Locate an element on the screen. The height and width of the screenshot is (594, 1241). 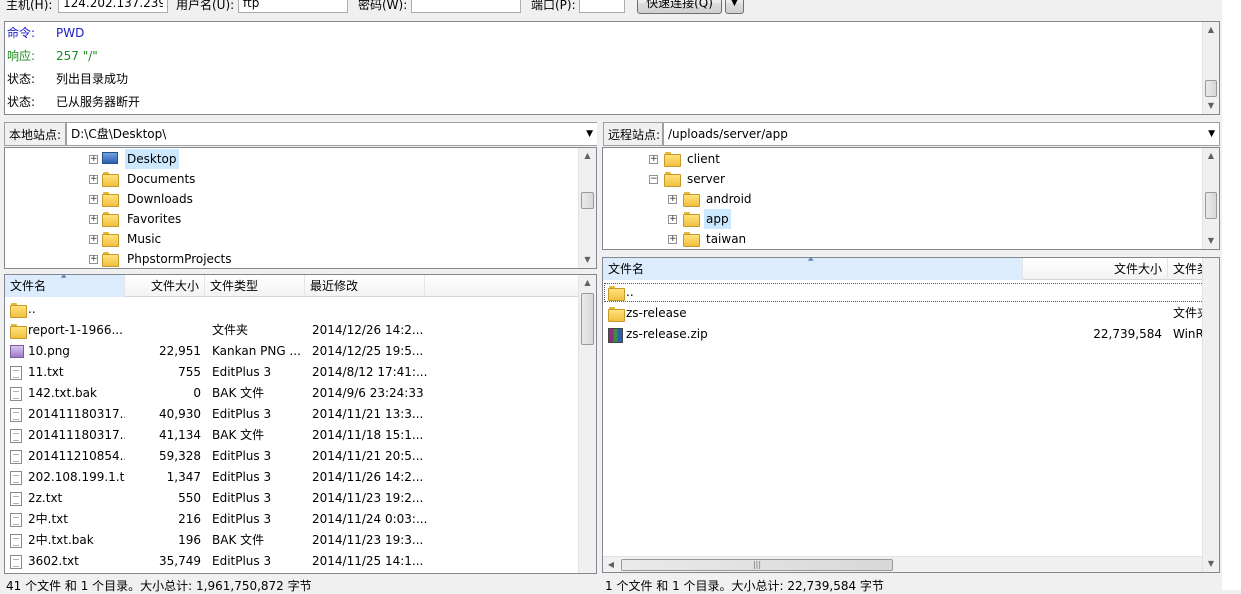
local-list-header: 文件名 ▲ 文件大小 文件类型 最近修改 is located at coordinates (293, 286).